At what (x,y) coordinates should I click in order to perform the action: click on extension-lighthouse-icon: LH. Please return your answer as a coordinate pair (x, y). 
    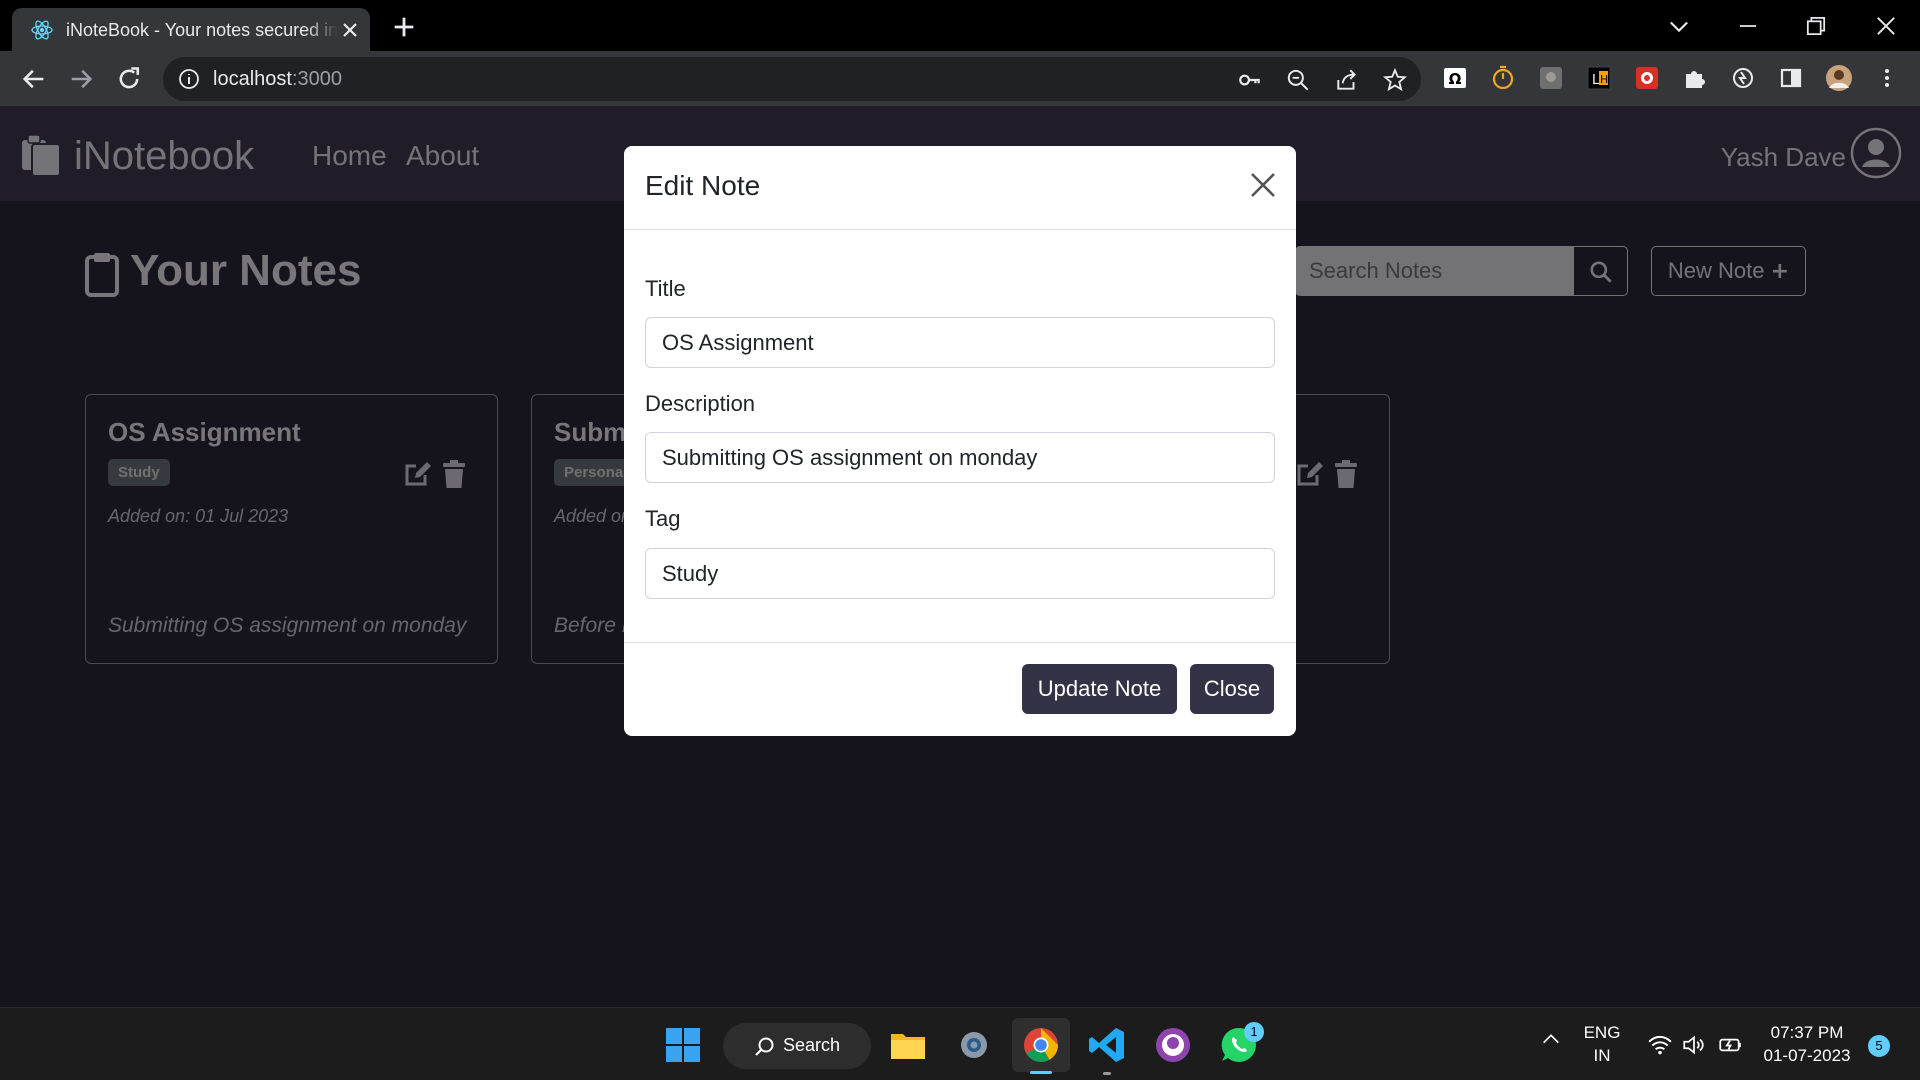
    Looking at the image, I should click on (1599, 78).